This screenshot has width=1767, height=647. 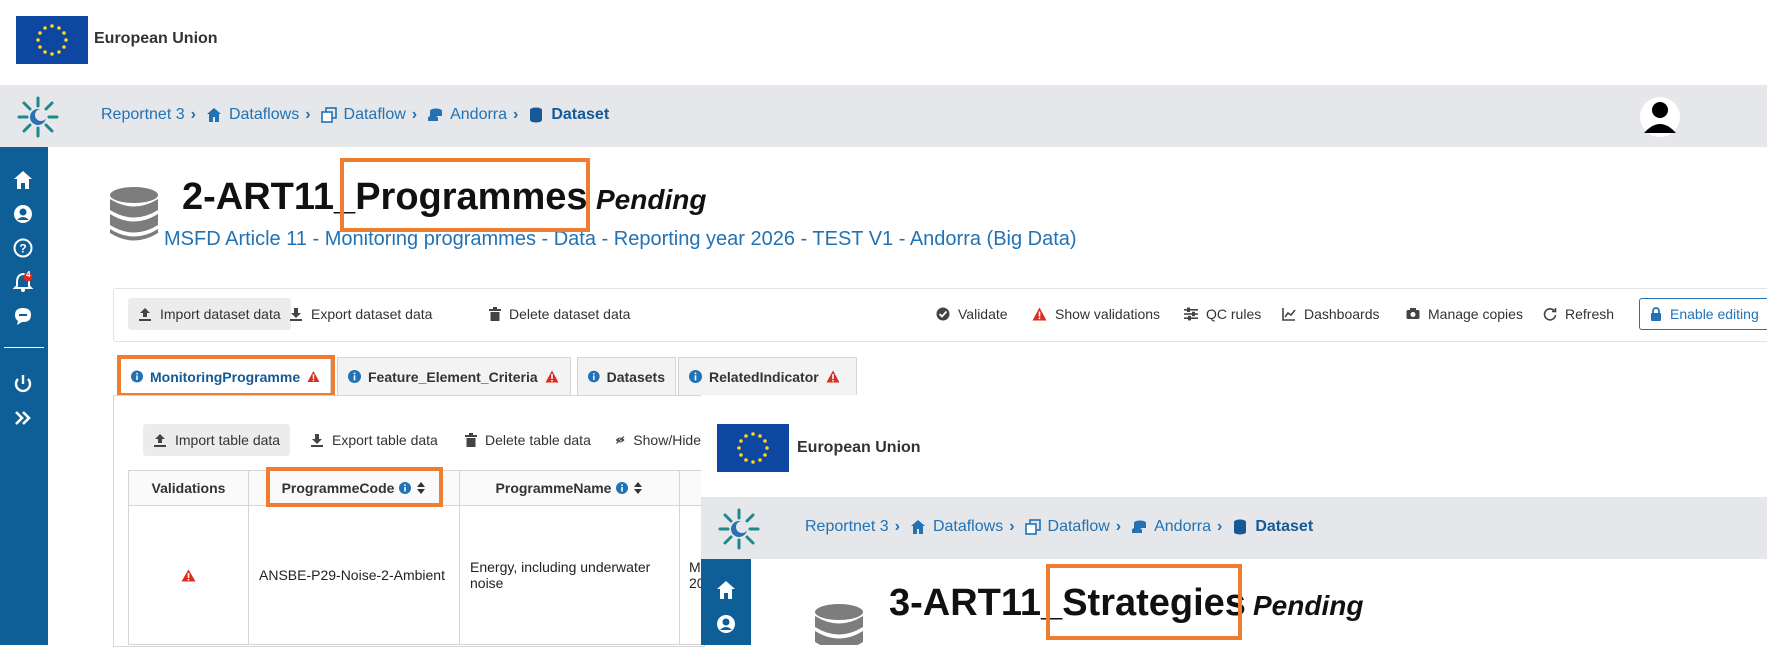 I want to click on export-table-button: Export table data, so click(x=374, y=440).